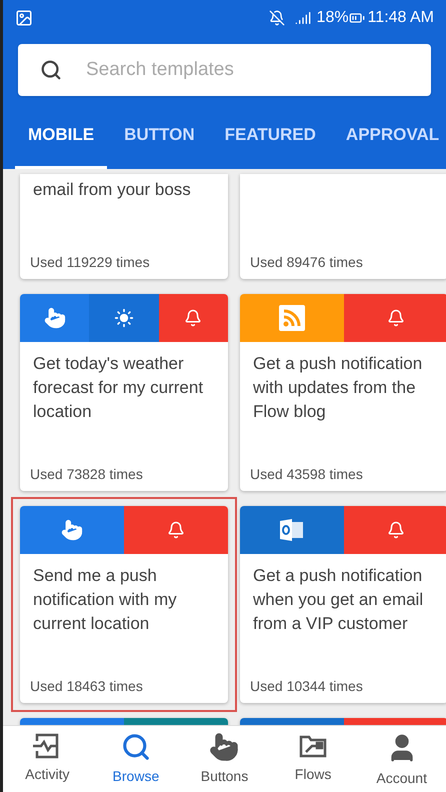  Describe the element at coordinates (86, 474) in the screenshot. I see `usage-count: Used 73828 times` at that location.